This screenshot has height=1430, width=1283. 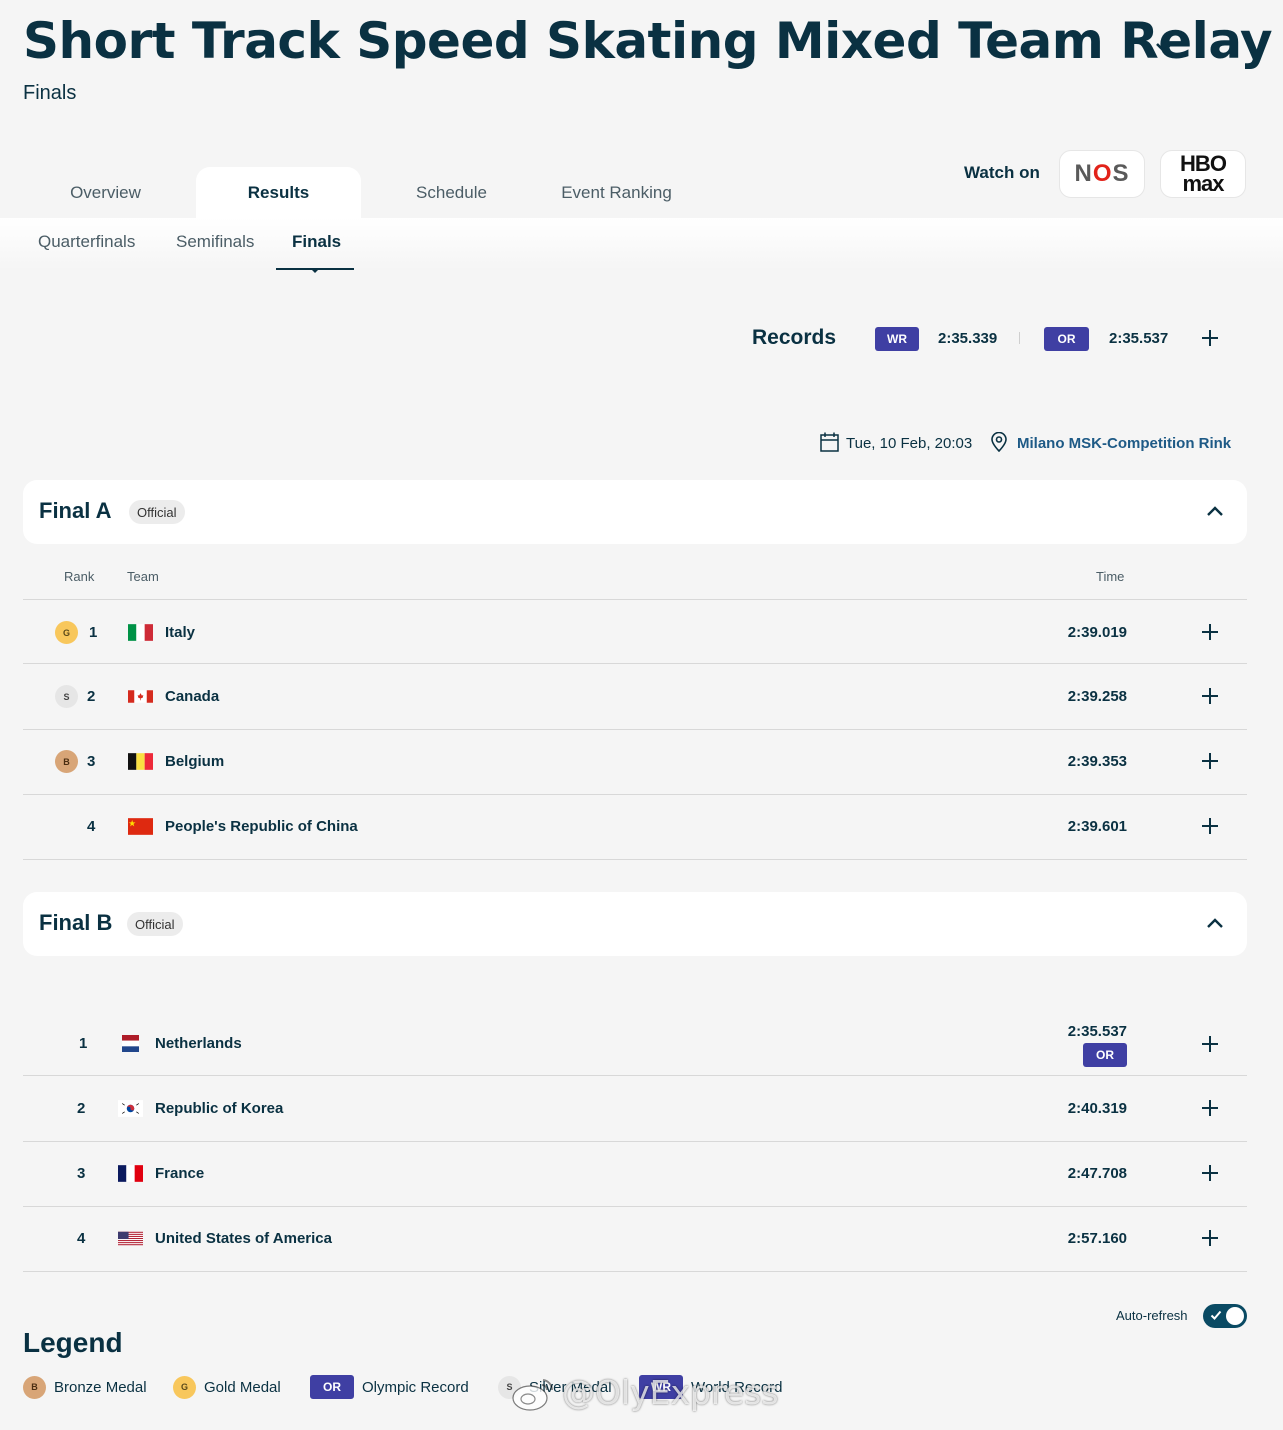 I want to click on subtab-quarterfinals: Quarterfinals, so click(x=86, y=242).